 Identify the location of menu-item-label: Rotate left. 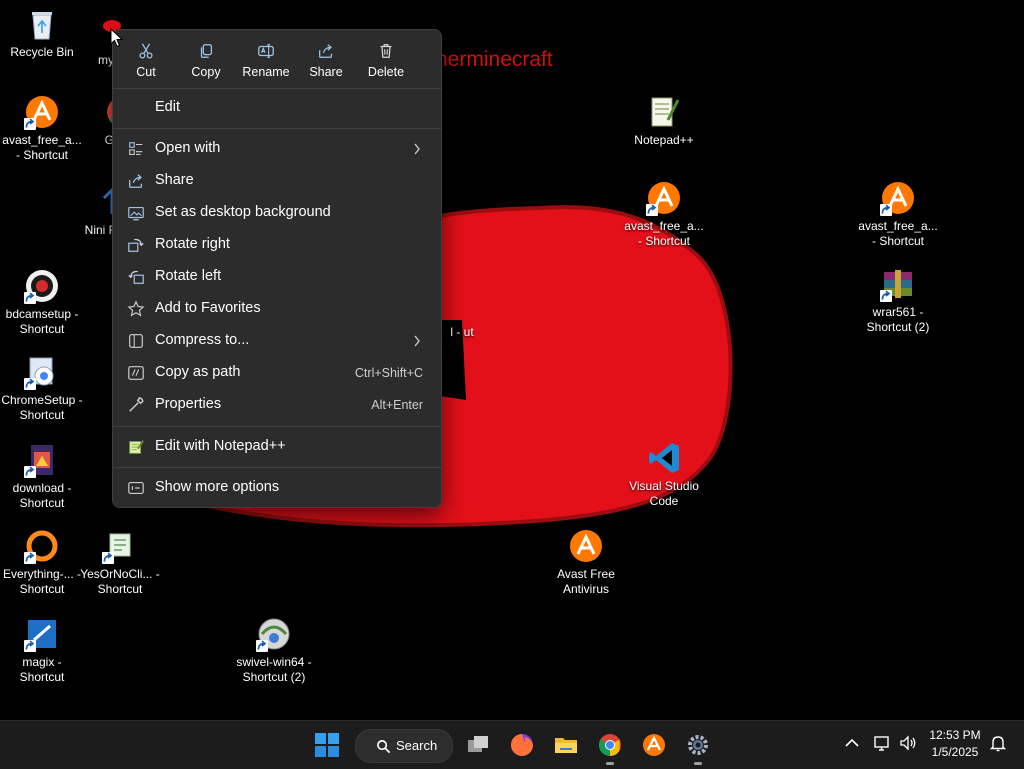
(188, 276).